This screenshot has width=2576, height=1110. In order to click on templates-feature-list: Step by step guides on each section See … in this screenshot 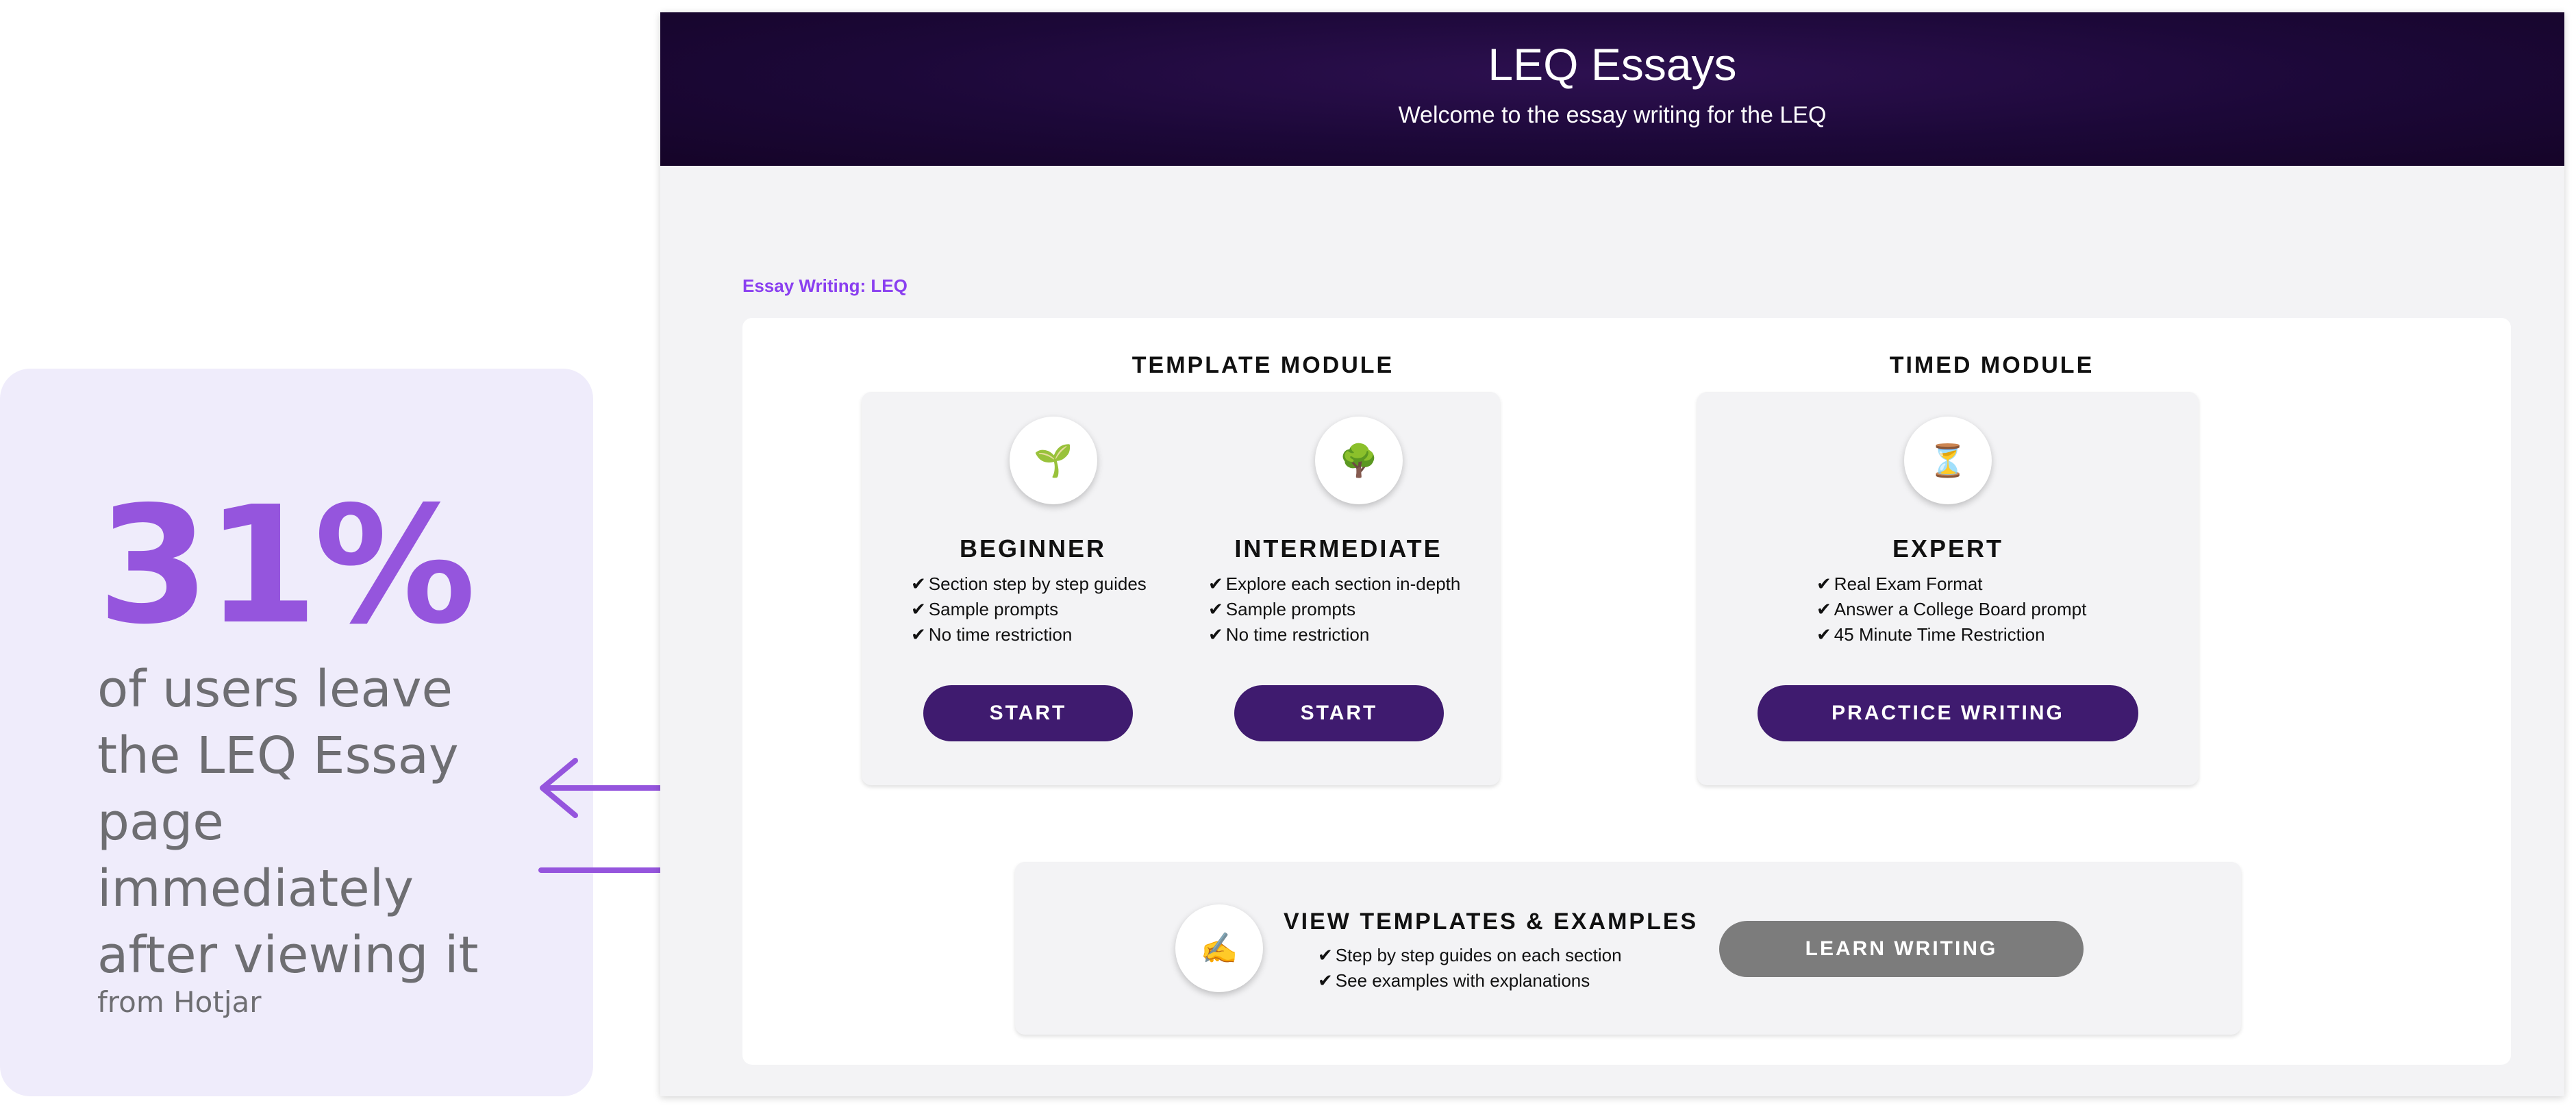, I will do `click(1470, 968)`.